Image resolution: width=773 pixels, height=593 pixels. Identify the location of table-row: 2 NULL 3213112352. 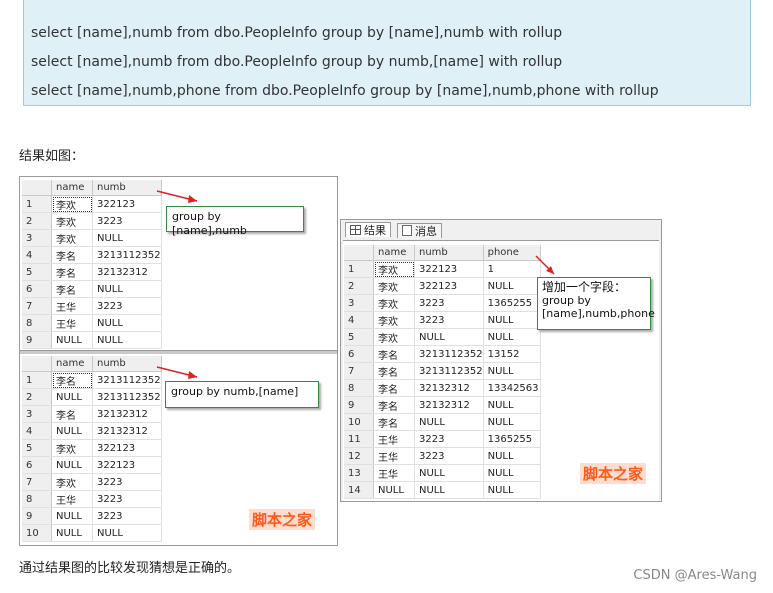
(92, 397).